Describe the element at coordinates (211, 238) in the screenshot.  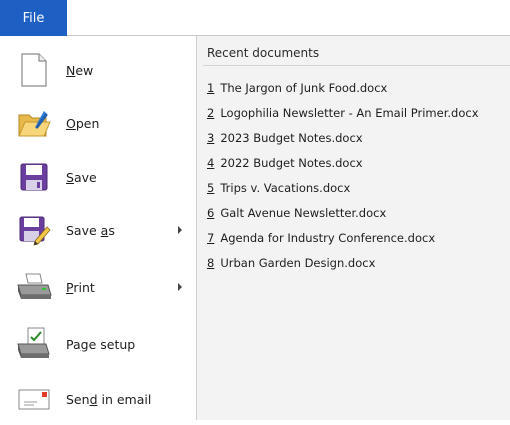
I see `recent-item-number: 7` at that location.